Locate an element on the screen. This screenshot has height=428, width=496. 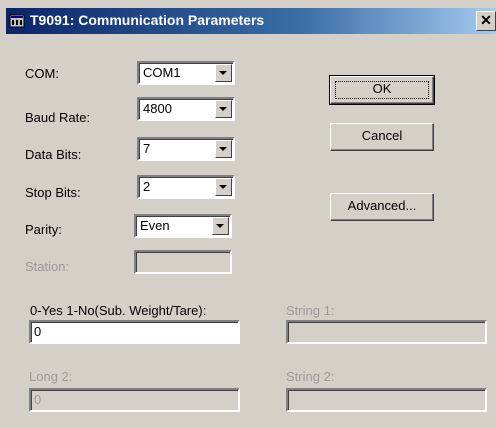
long2-label: Long 2: is located at coordinates (51, 376).